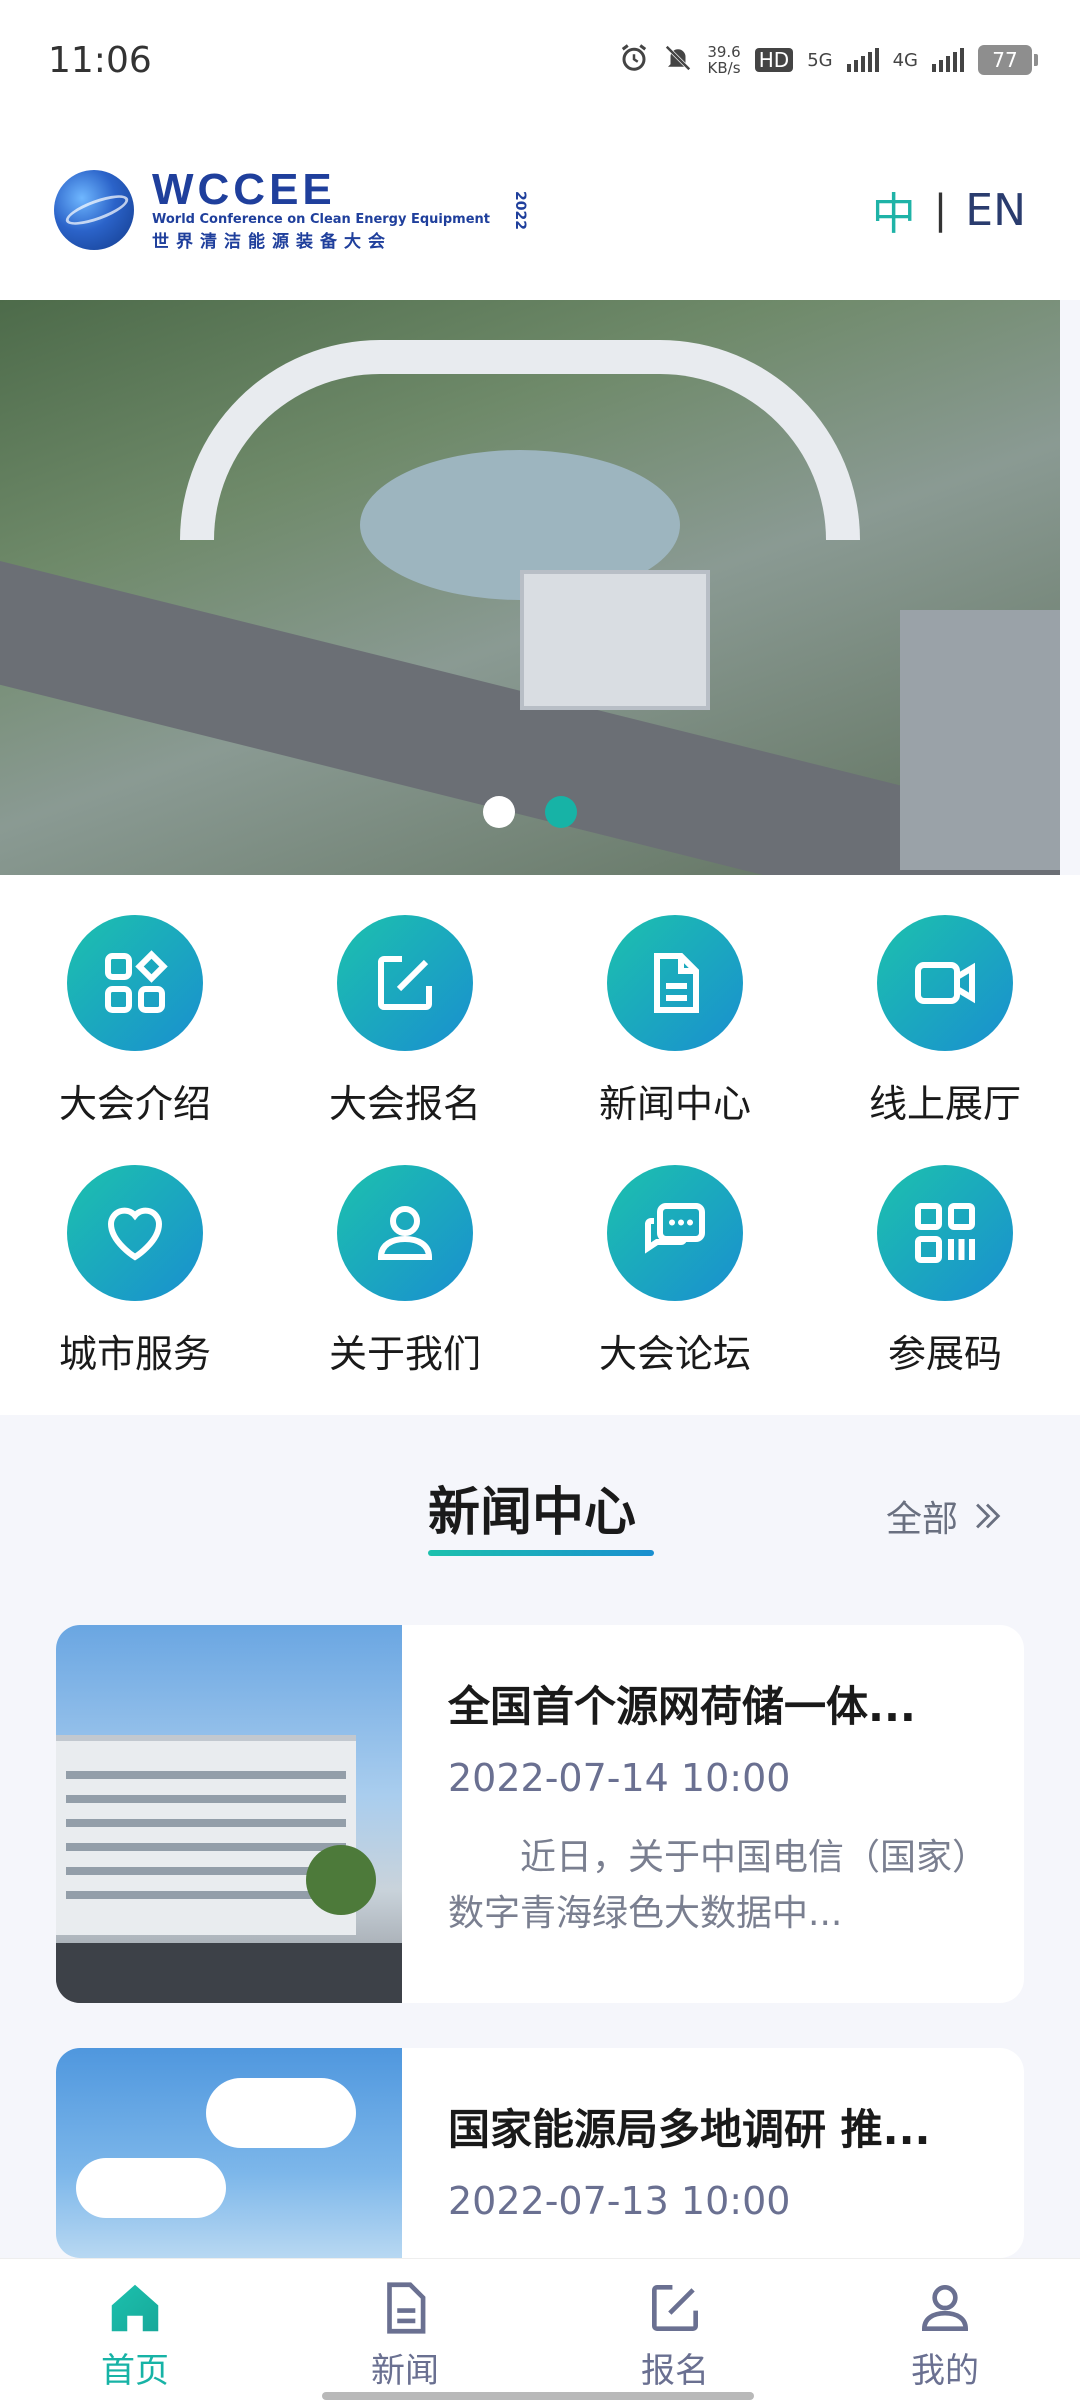 The width and height of the screenshot is (1080, 2408). What do you see at coordinates (540, 60) in the screenshot?
I see `status-bar: 11:06 39.6 KB/s HD 5G 4G 77` at bounding box center [540, 60].